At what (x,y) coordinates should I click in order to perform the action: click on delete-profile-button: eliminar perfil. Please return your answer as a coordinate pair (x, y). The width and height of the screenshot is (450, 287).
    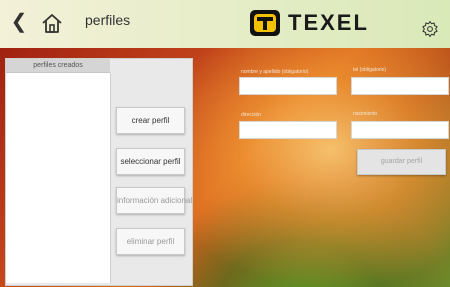
    Looking at the image, I should click on (150, 241).